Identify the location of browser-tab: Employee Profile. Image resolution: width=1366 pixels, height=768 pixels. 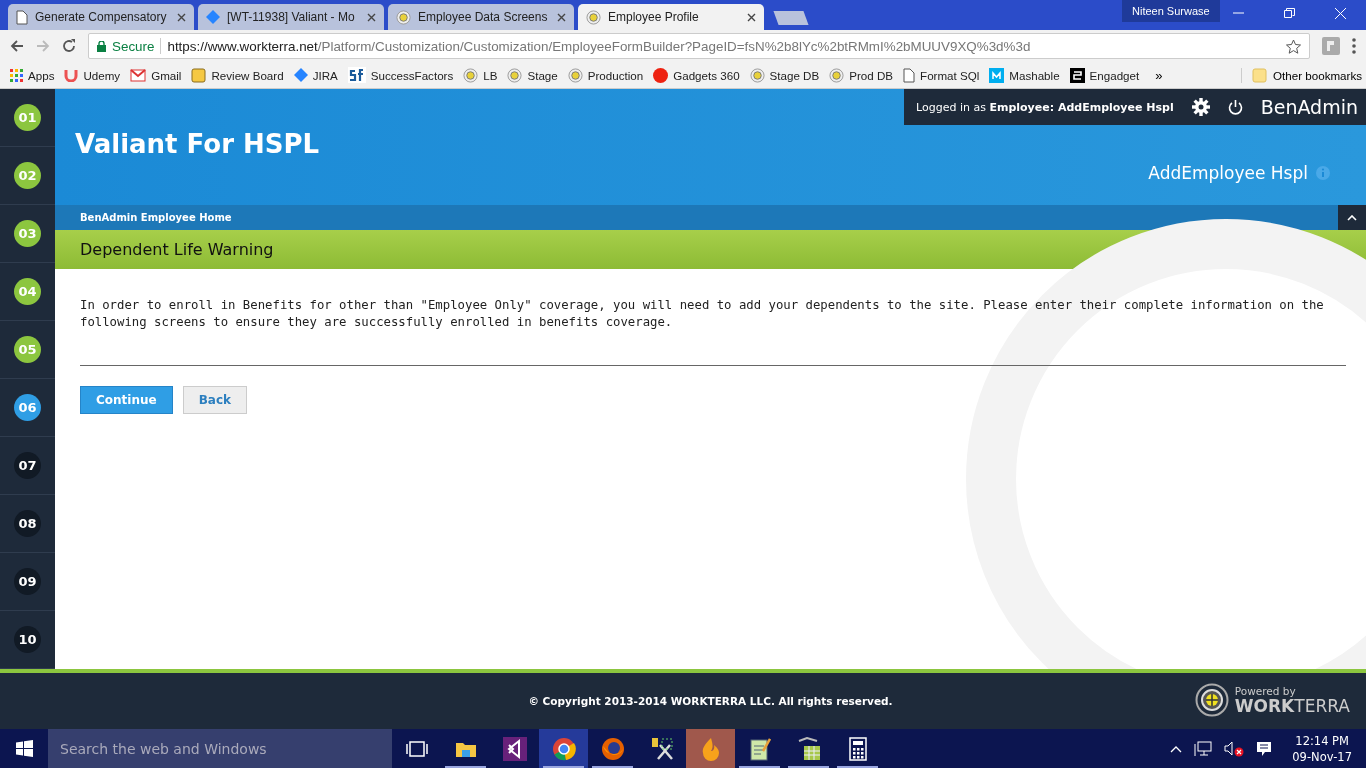
(671, 17).